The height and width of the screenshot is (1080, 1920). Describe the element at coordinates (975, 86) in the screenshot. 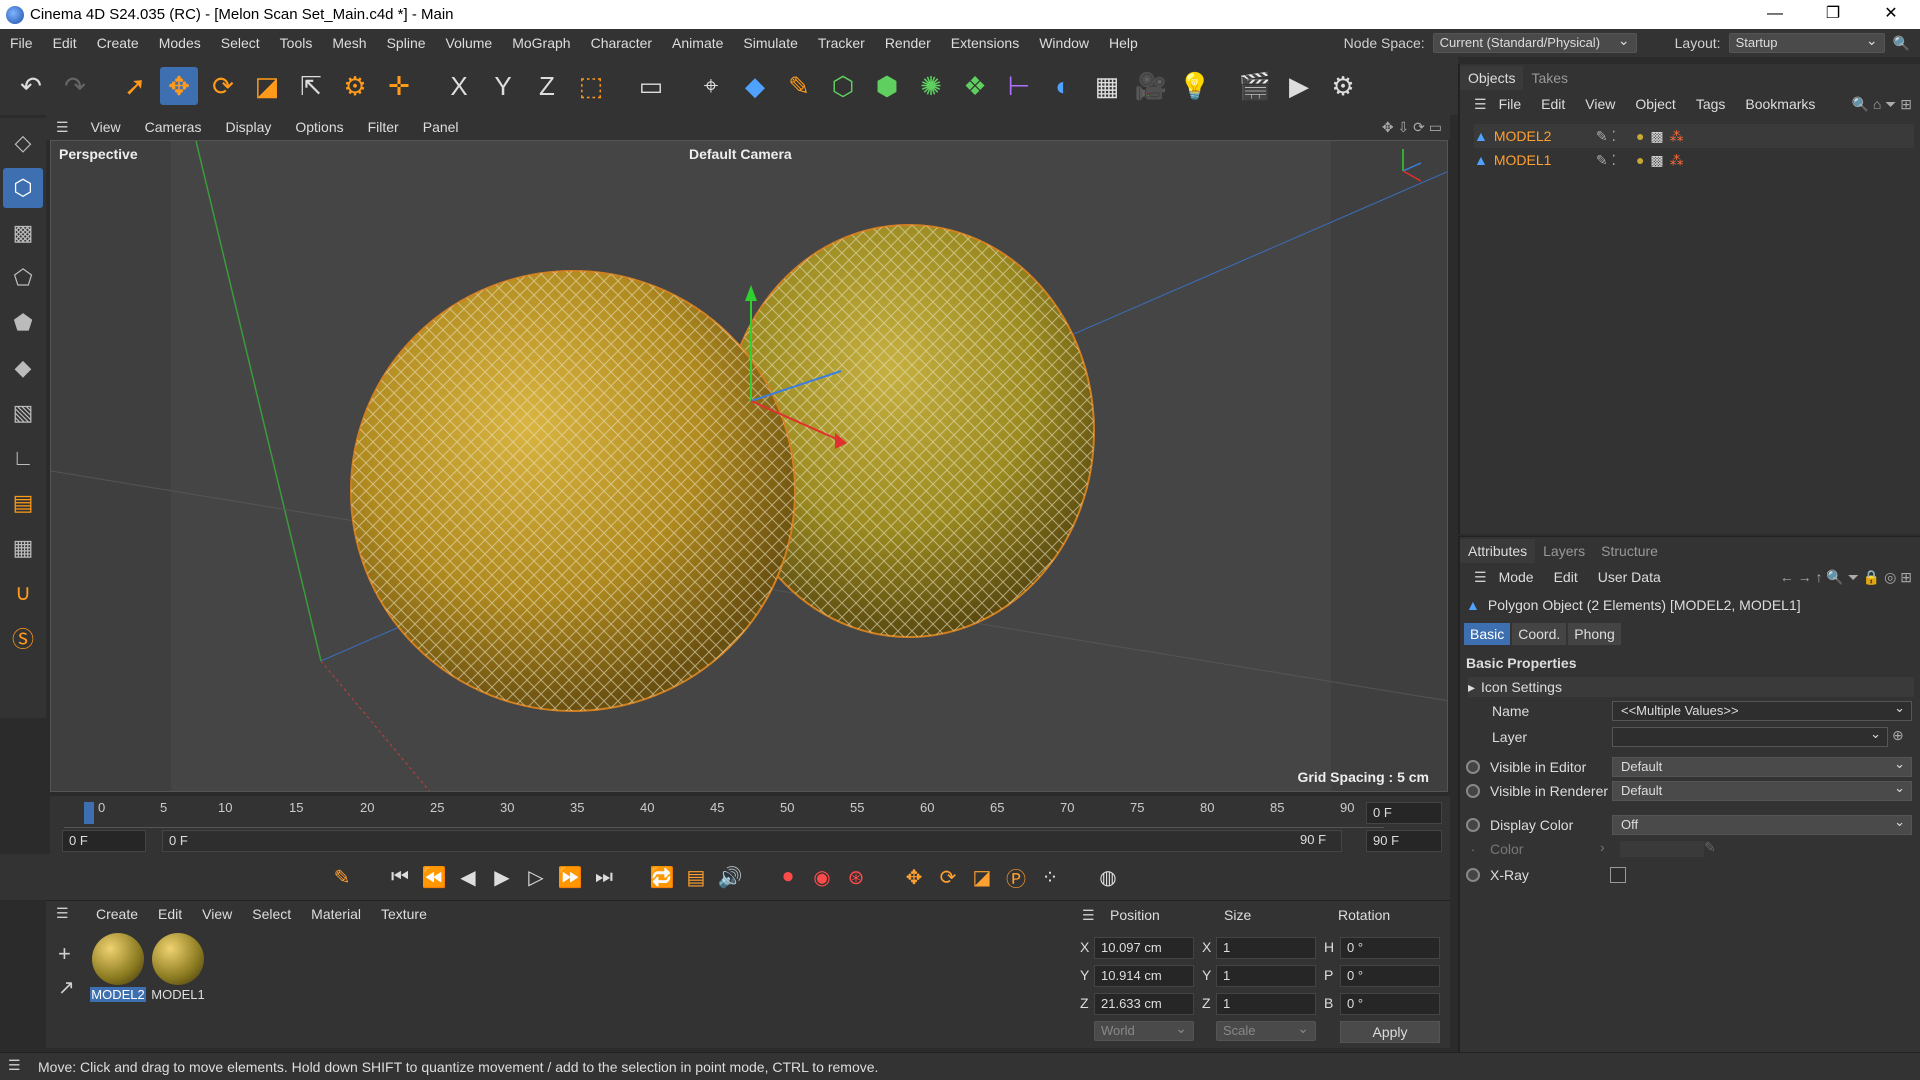

I see `mograph-icon: ❖` at that location.